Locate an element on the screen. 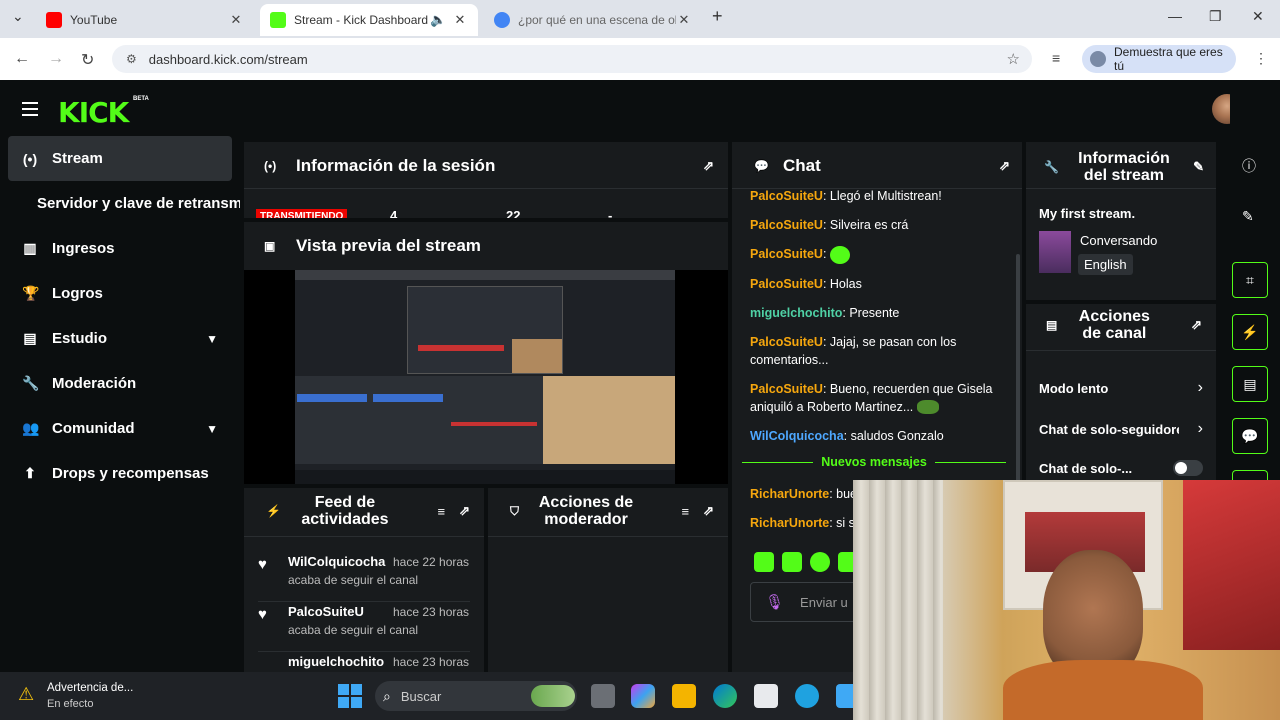  subs-only-toggle is located at coordinates (1188, 468).